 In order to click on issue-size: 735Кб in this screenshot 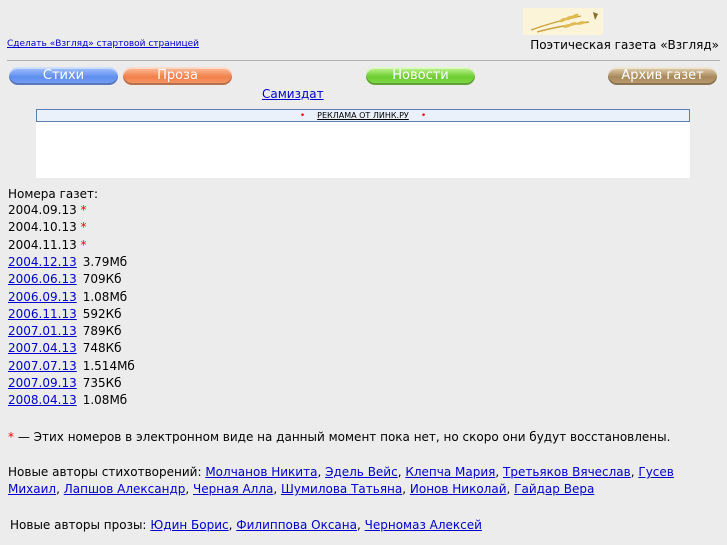, I will do `click(102, 383)`.